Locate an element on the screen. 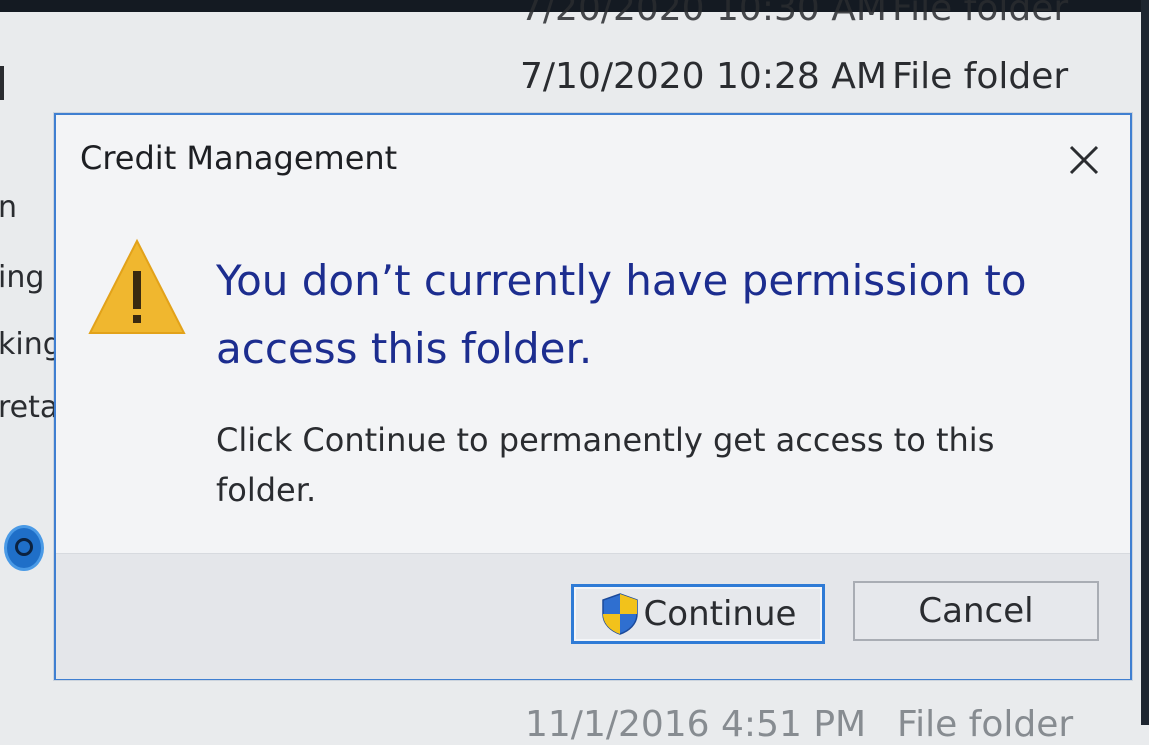 The width and height of the screenshot is (1149, 745). close-icon is located at coordinates (1084, 160).